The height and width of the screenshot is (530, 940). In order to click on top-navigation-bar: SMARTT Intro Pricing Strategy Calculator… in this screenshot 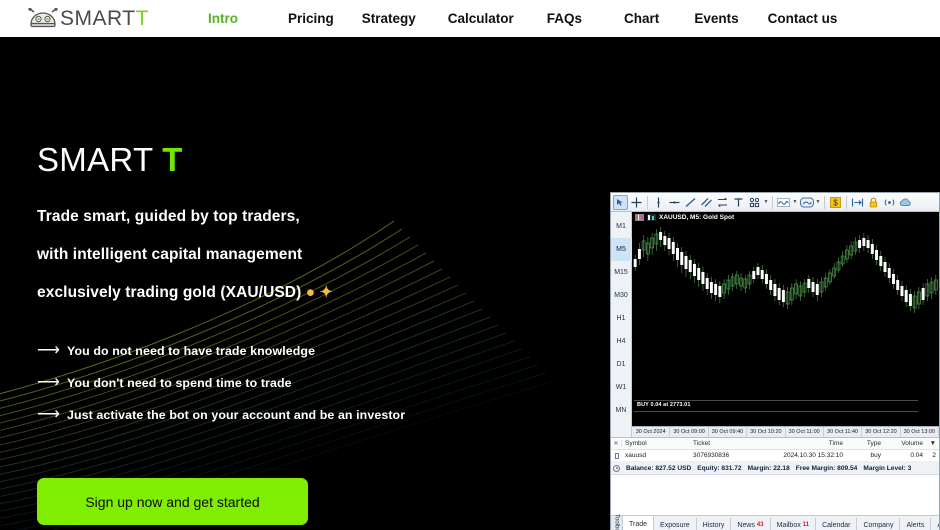, I will do `click(470, 18)`.